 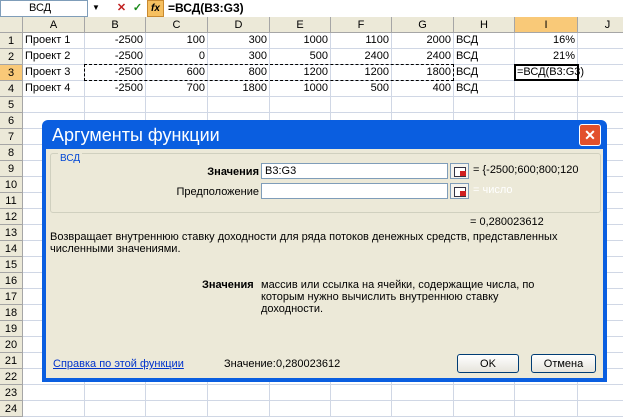 What do you see at coordinates (177, 89) in the screenshot?
I see `cell: 700` at bounding box center [177, 89].